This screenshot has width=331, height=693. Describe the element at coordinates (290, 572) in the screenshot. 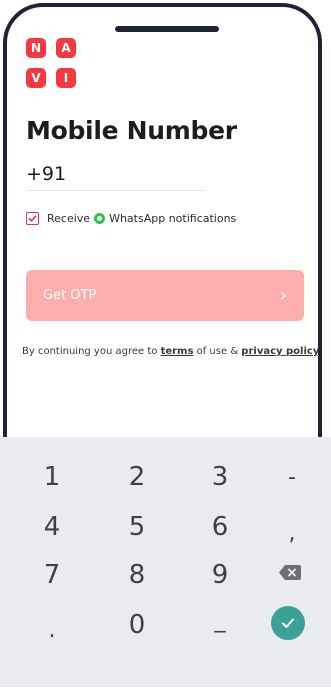

I see `backspace-icon` at that location.